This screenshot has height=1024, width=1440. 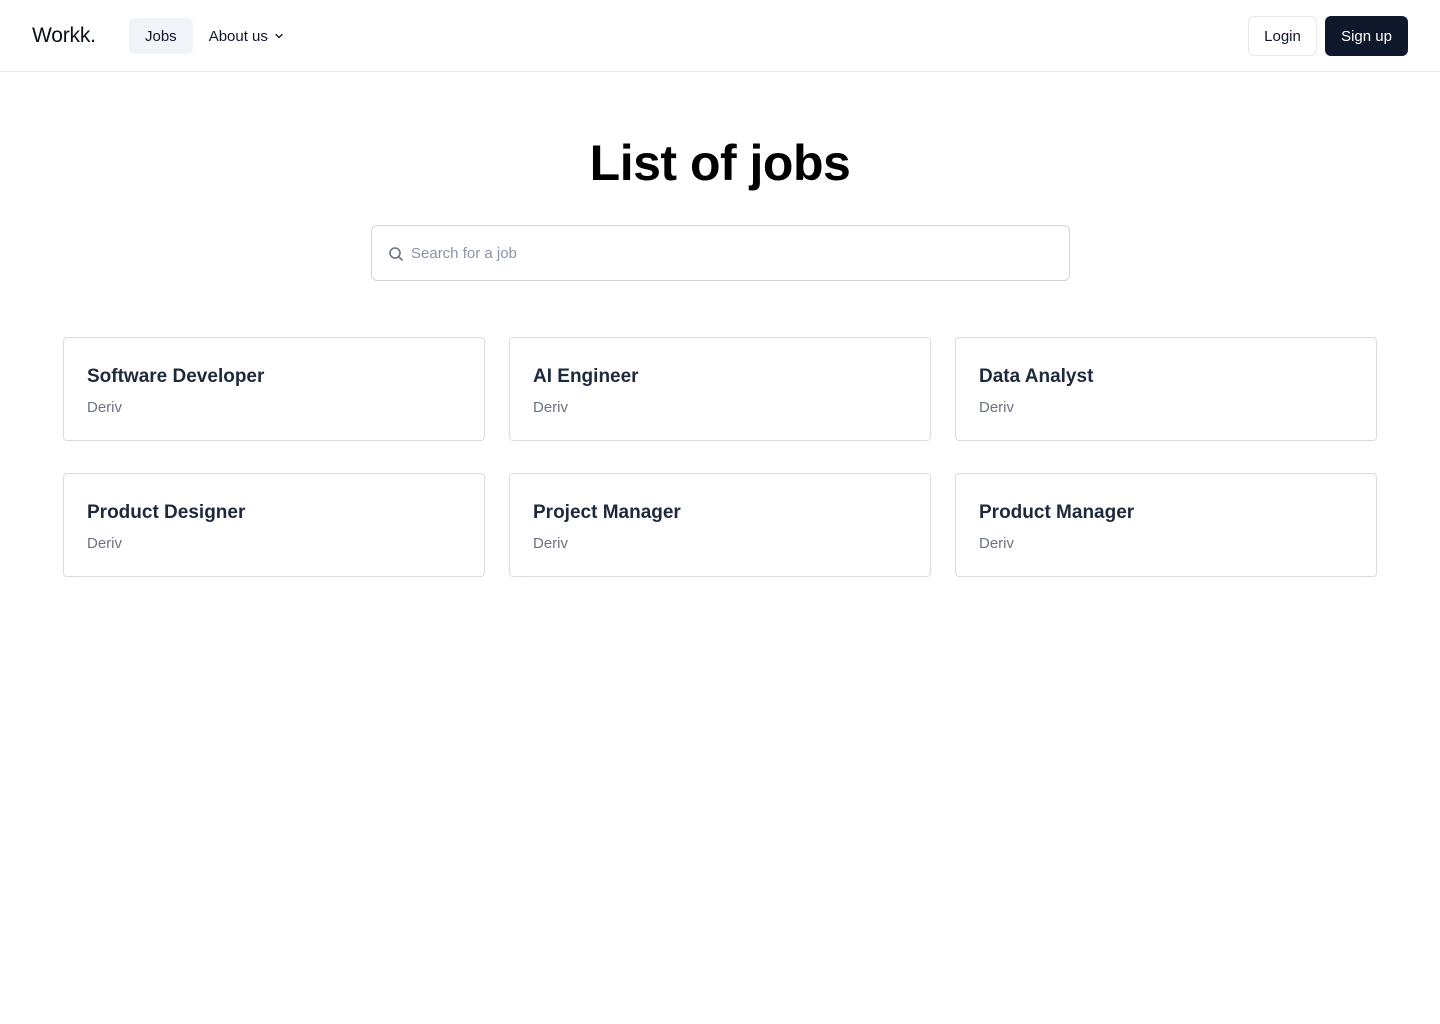 I want to click on nav-jobs-label: Jobs, so click(x=161, y=36).